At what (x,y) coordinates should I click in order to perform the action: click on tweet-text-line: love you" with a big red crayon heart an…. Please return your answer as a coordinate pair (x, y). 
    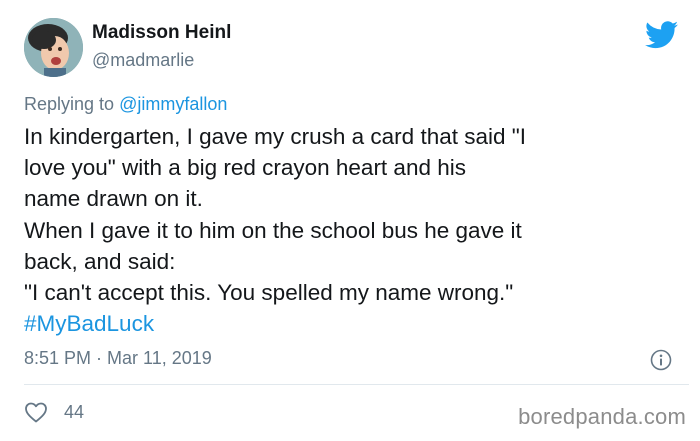
    Looking at the image, I should click on (245, 168).